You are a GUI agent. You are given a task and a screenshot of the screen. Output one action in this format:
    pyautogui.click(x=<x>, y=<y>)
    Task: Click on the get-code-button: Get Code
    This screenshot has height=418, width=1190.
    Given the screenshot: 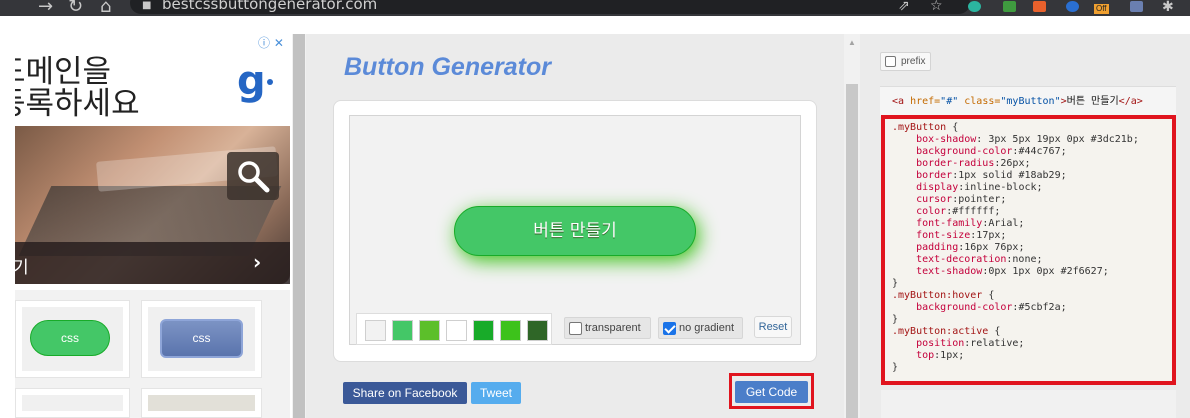 What is the action you would take?
    pyautogui.click(x=771, y=392)
    